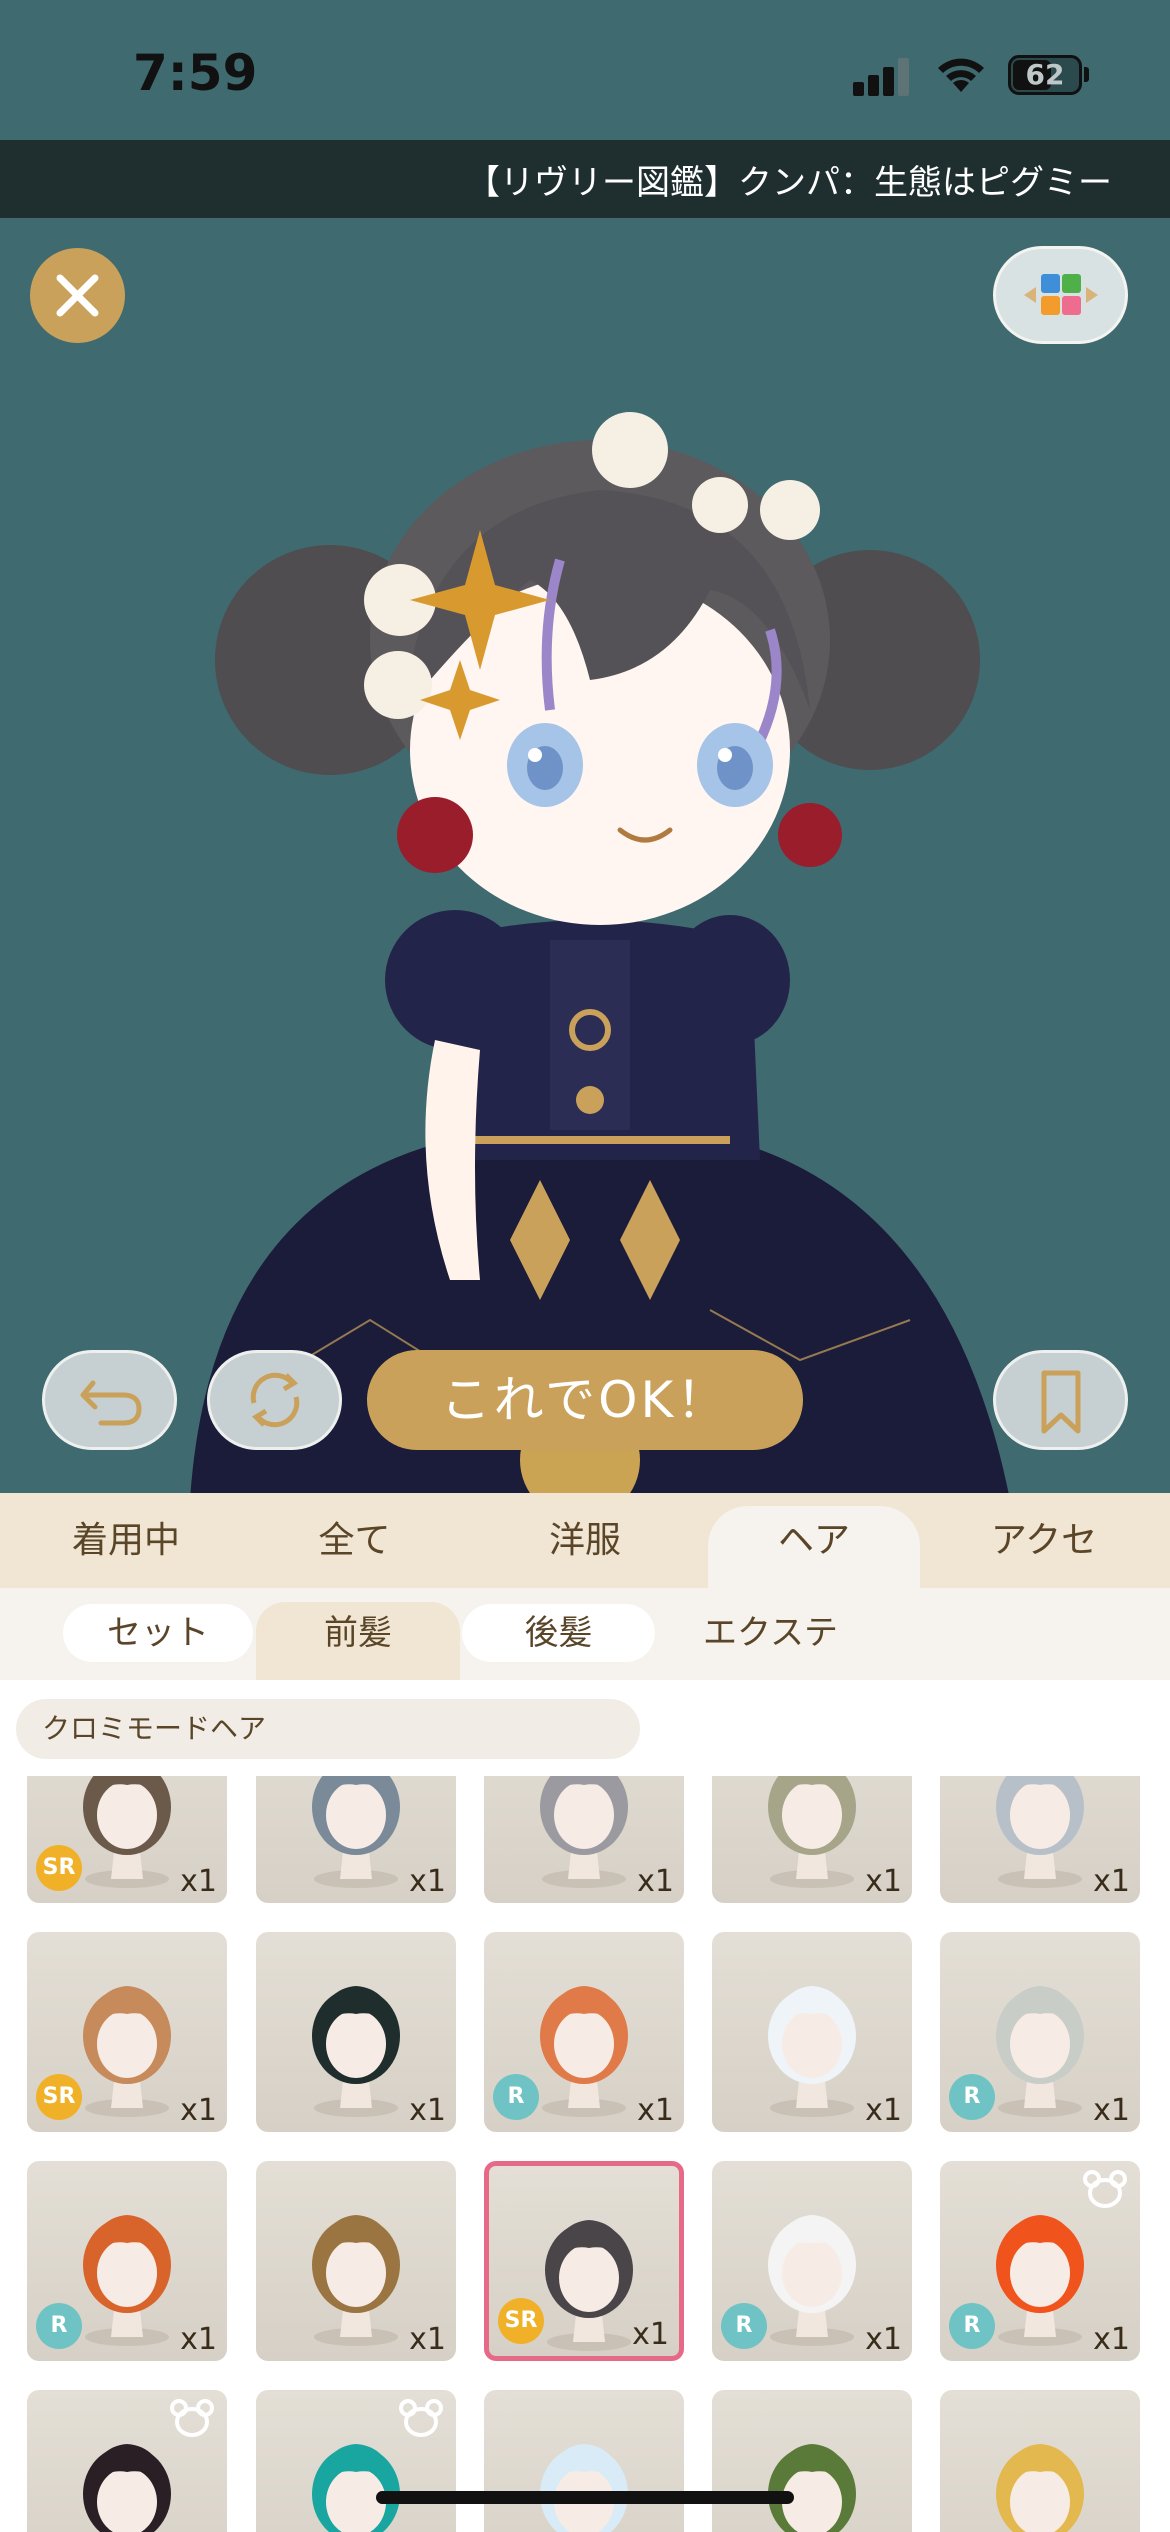 This screenshot has height=2532, width=1170. Describe the element at coordinates (883, 76) in the screenshot. I see `cellular-signal-icon` at that location.